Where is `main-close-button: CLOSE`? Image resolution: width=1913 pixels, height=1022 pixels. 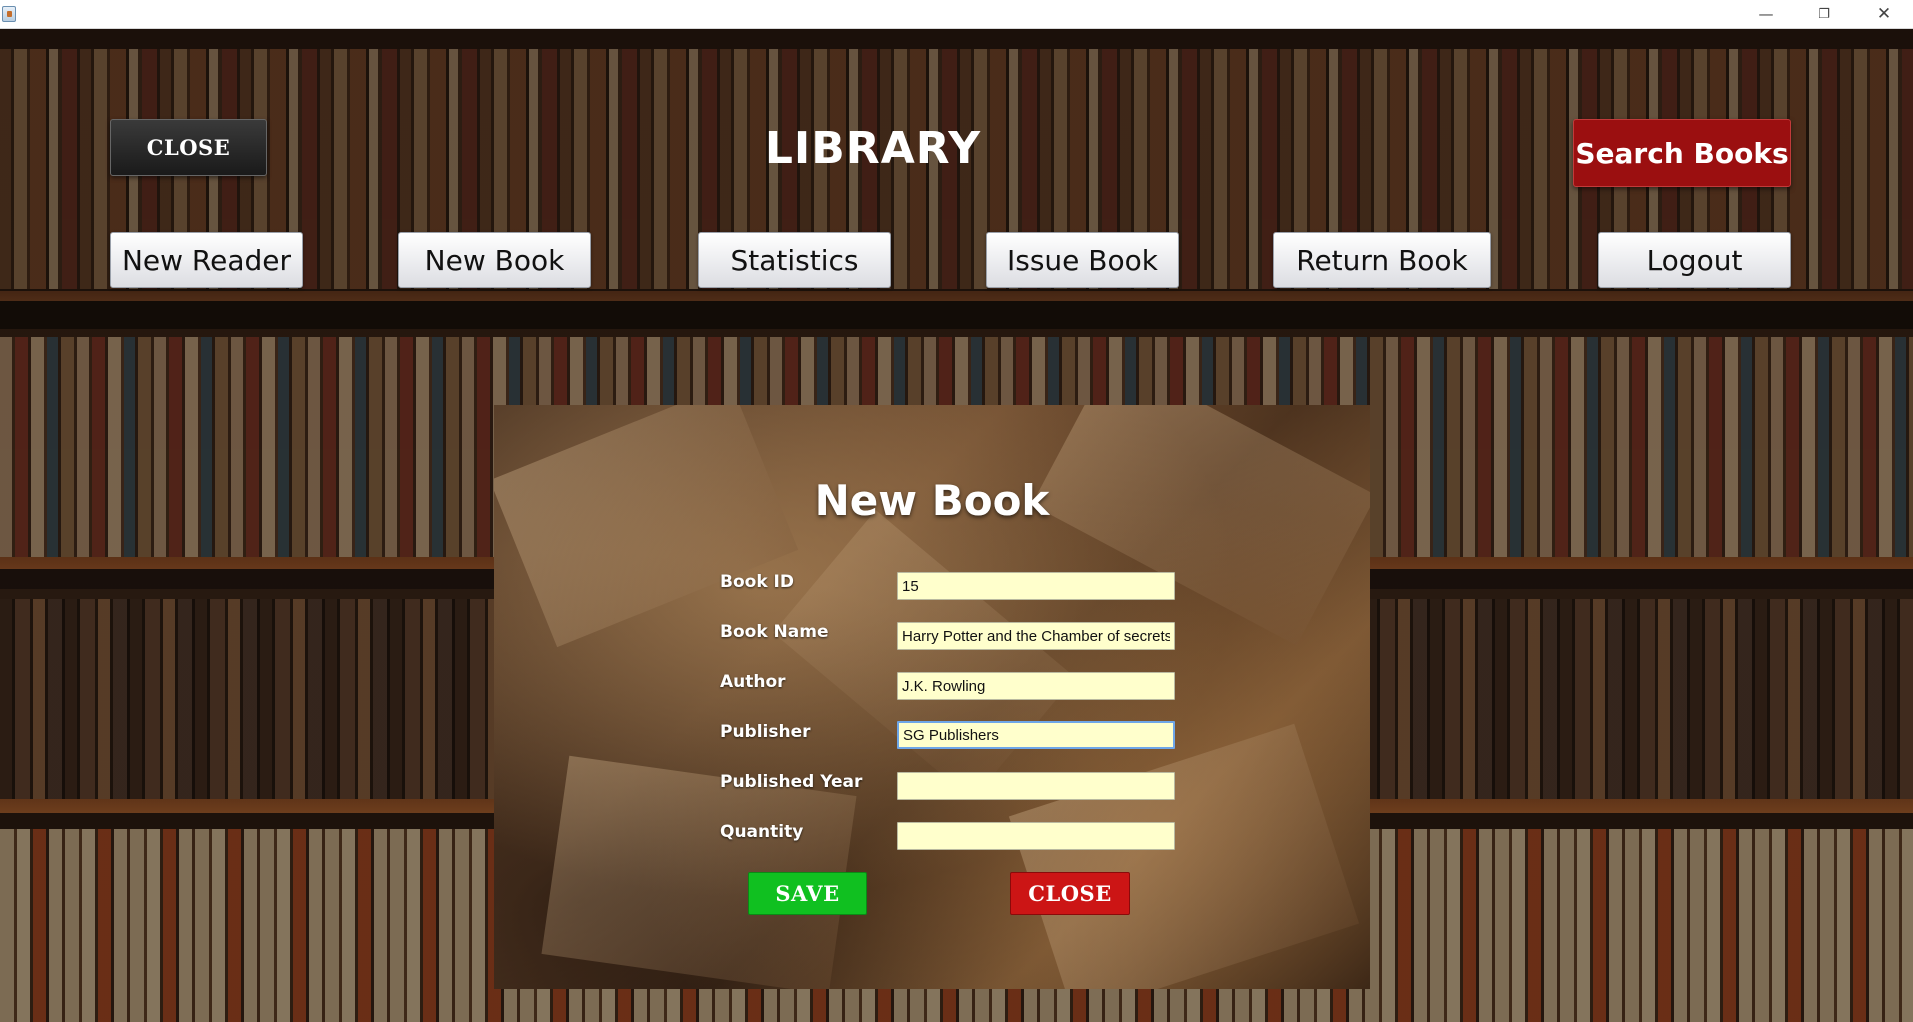 main-close-button: CLOSE is located at coordinates (188, 147).